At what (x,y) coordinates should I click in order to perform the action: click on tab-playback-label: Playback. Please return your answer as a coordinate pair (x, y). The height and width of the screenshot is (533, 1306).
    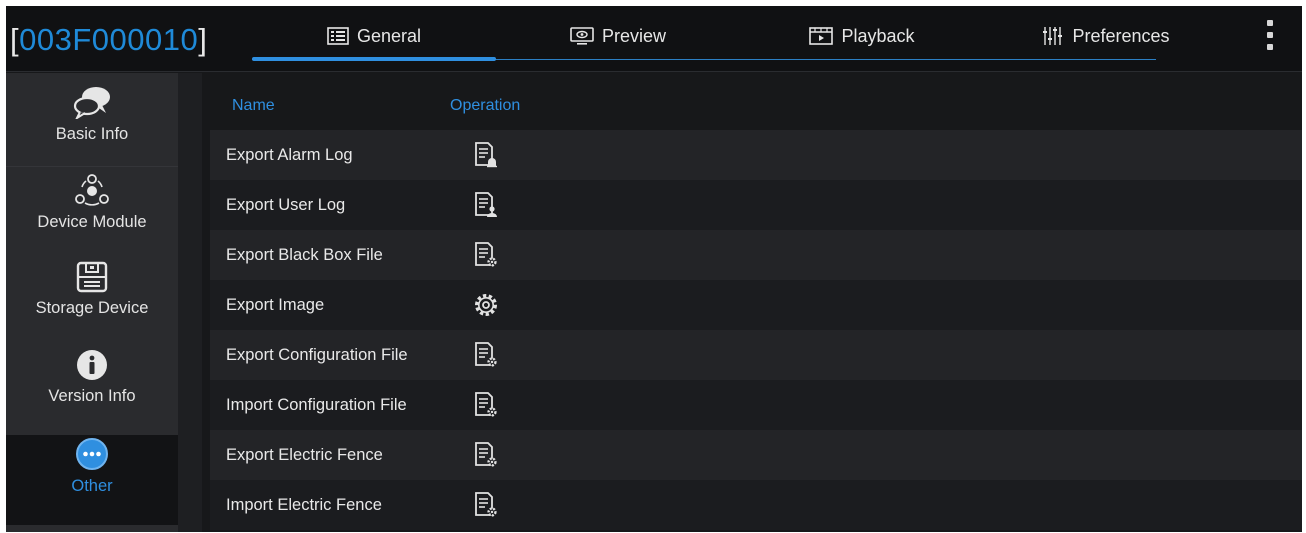
    Looking at the image, I should click on (878, 35).